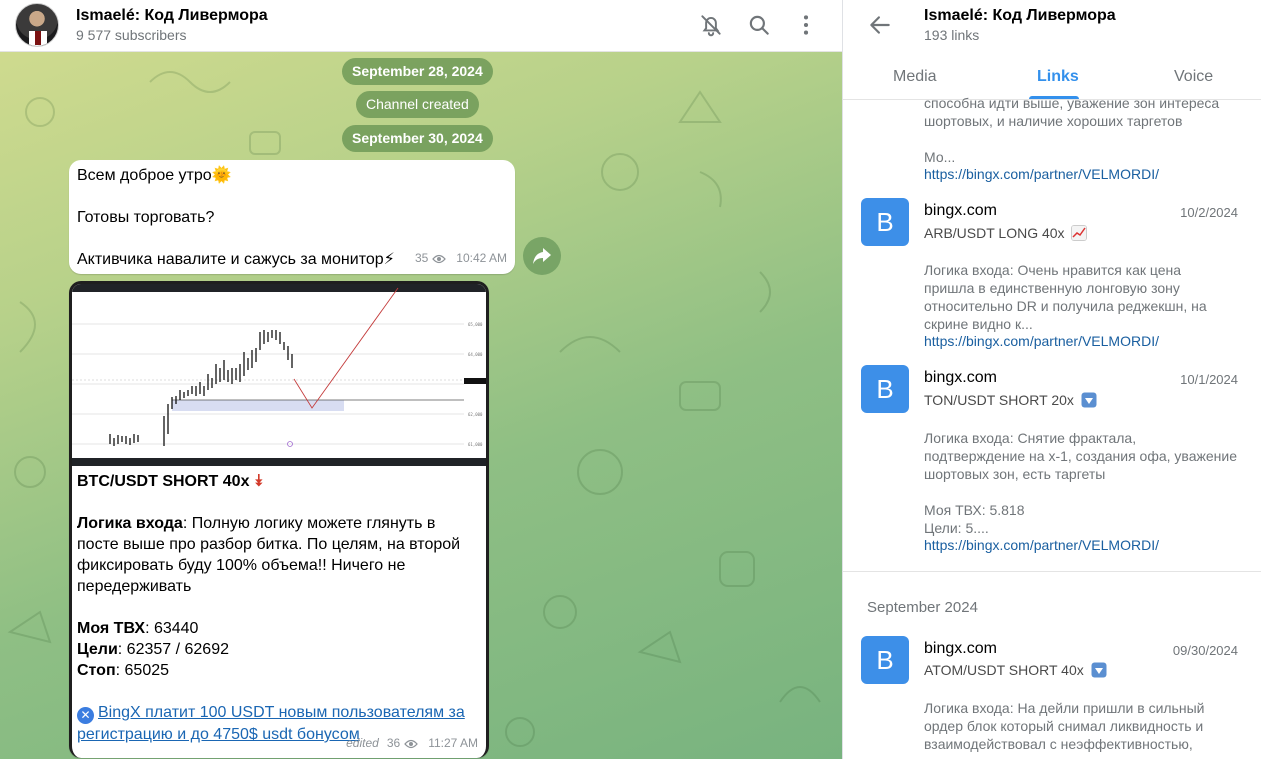  I want to click on link-description: взаимодействовал с неэффективностью,, so click(1058, 744).